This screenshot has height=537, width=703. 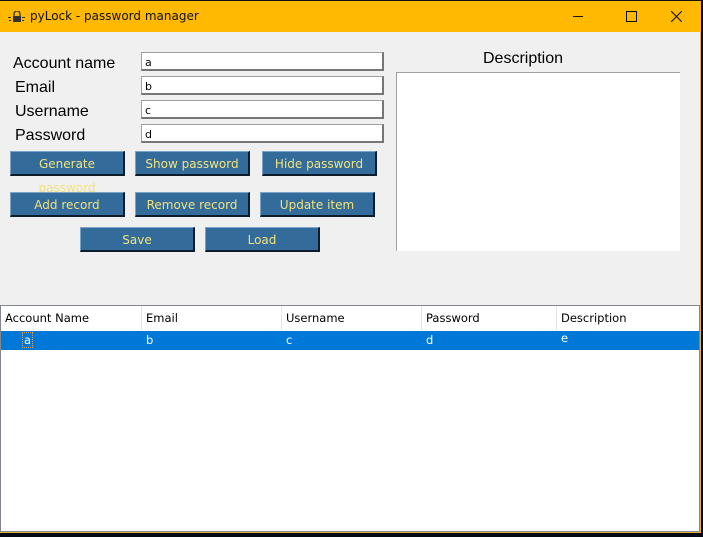 I want to click on cell-account-name-text: a, so click(x=28, y=340).